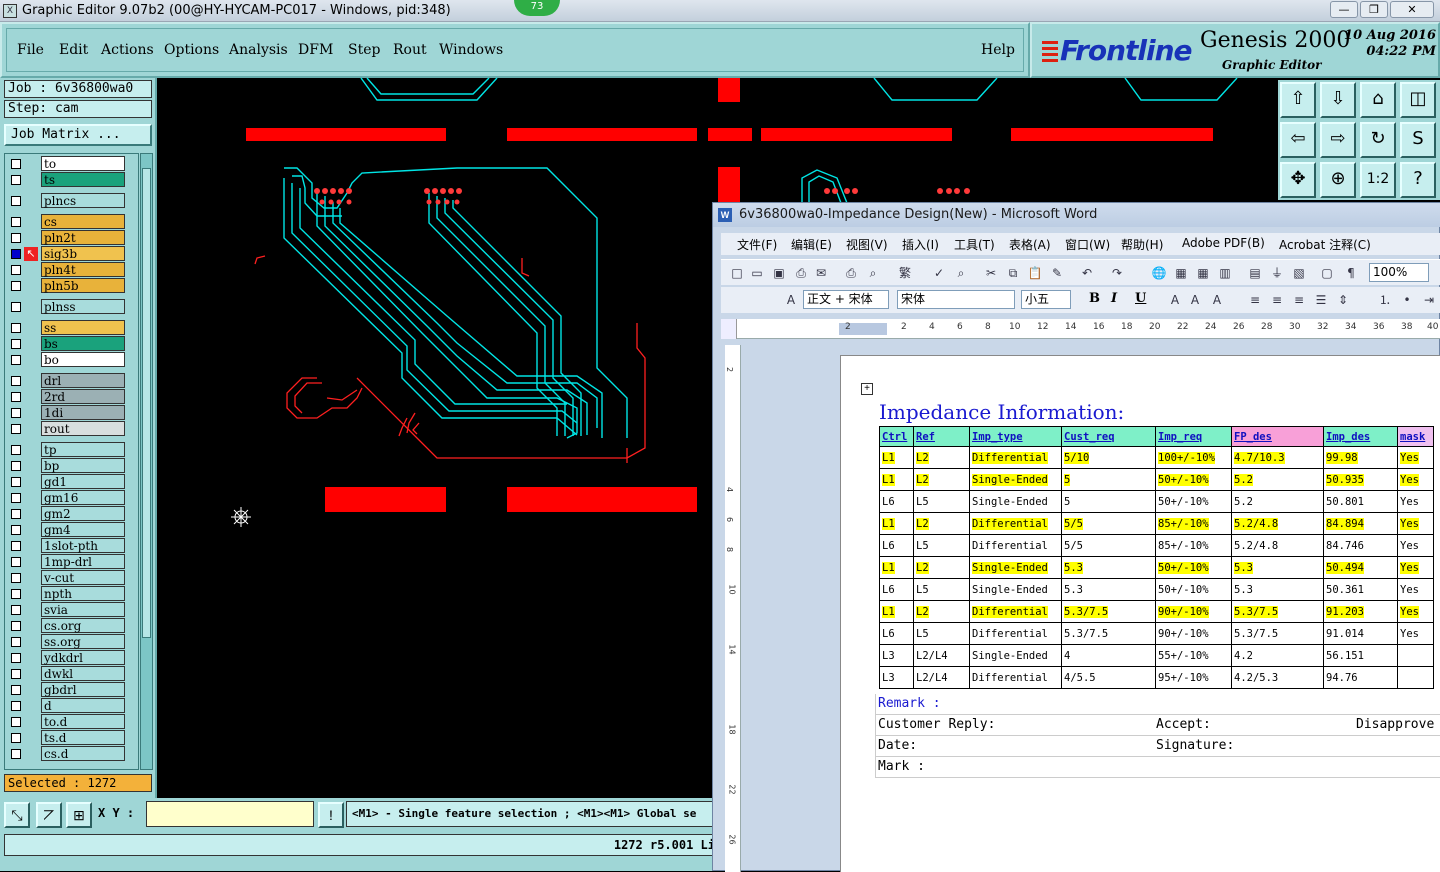  What do you see at coordinates (1181, 273) in the screenshot?
I see `tables-borders-icon: ▦` at bounding box center [1181, 273].